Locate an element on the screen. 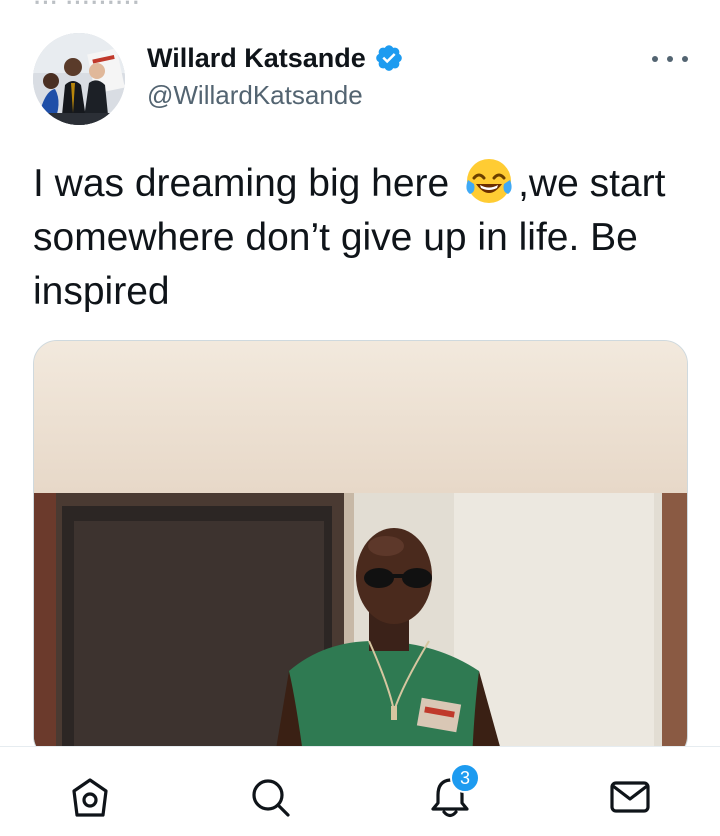 The image size is (720, 836). avatar is located at coordinates (79, 79).